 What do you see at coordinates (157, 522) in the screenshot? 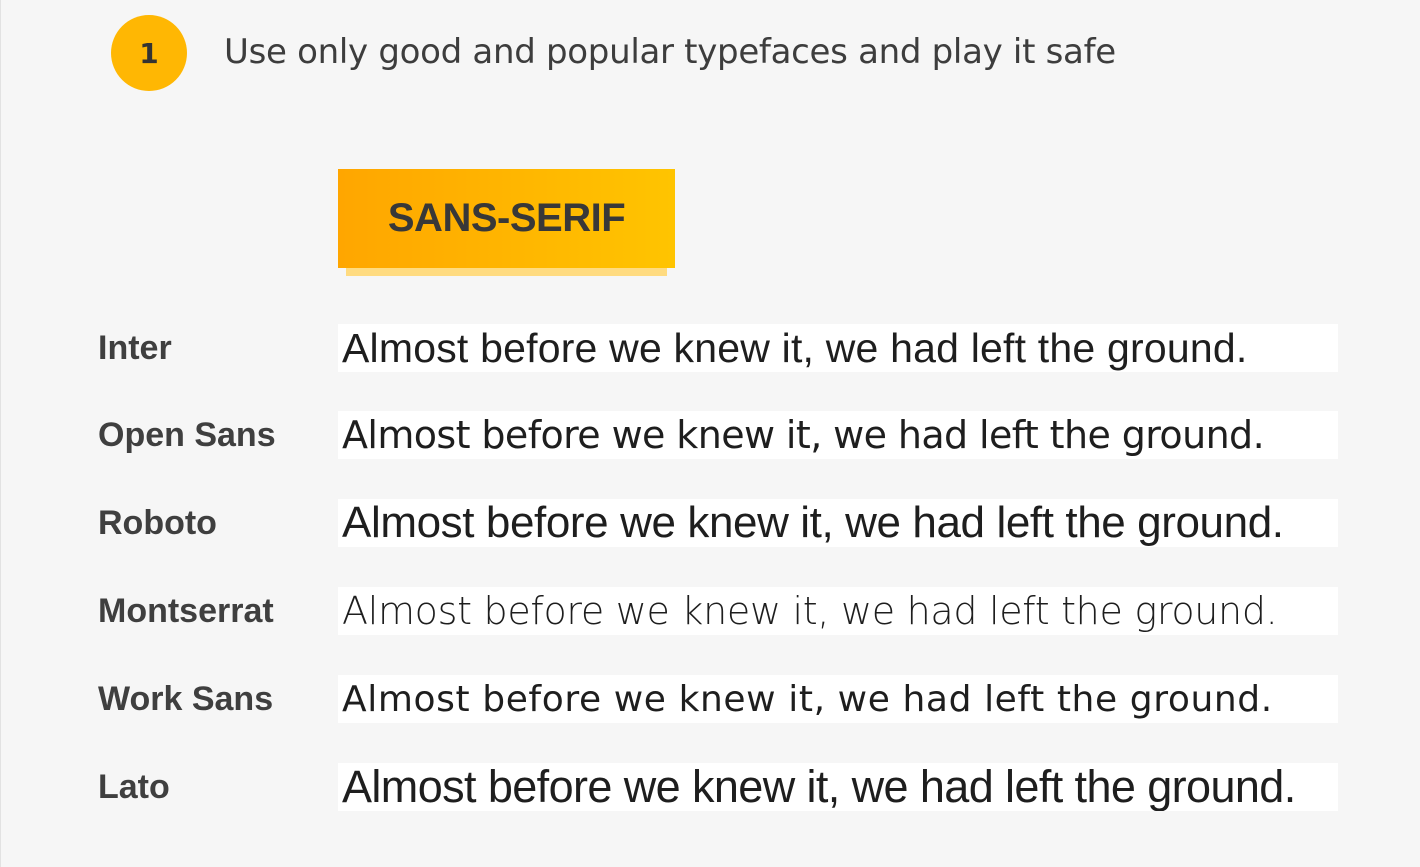
I see `typeface-name: Roboto` at bounding box center [157, 522].